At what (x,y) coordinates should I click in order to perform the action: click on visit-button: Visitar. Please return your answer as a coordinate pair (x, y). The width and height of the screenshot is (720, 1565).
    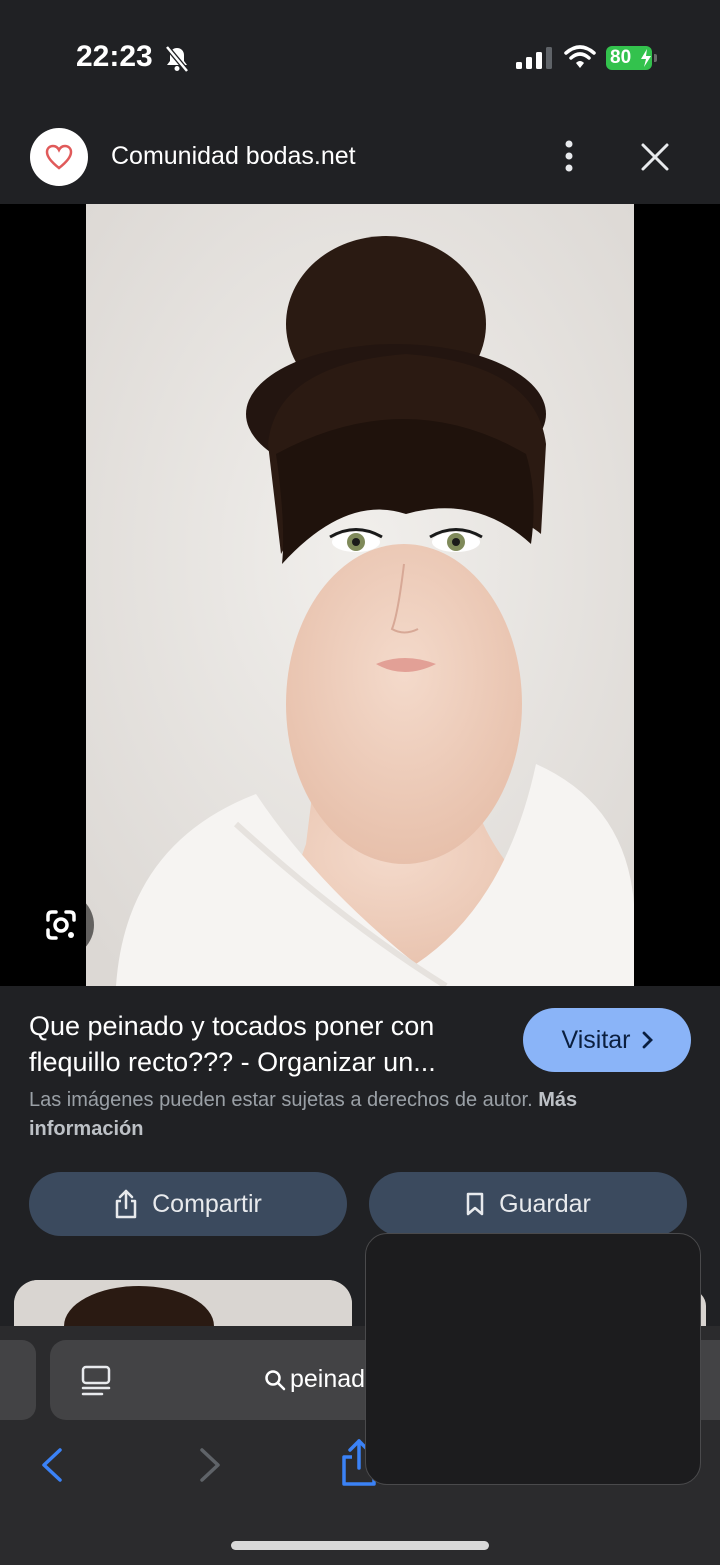
    Looking at the image, I should click on (607, 1040).